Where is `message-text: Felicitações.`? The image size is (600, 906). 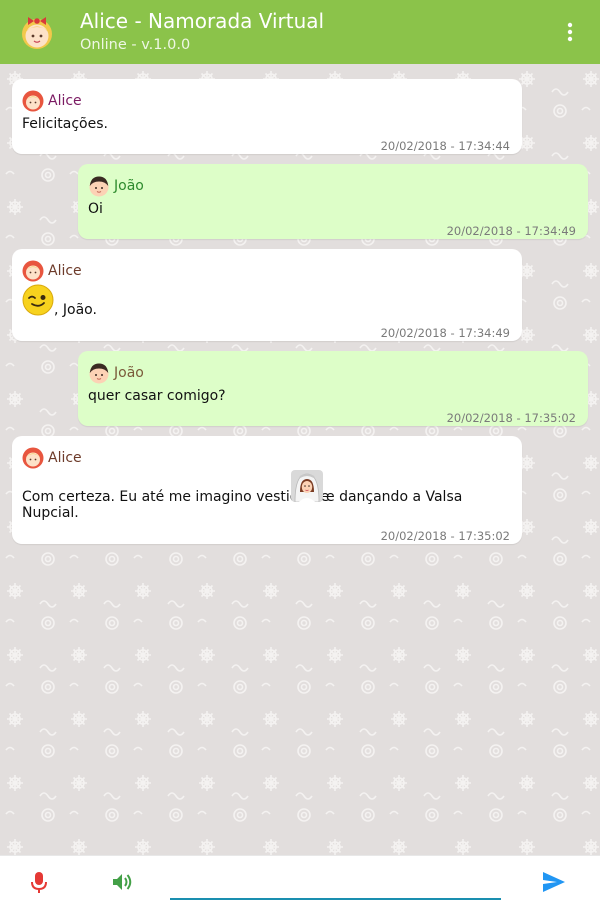
message-text: Felicitações. is located at coordinates (65, 124).